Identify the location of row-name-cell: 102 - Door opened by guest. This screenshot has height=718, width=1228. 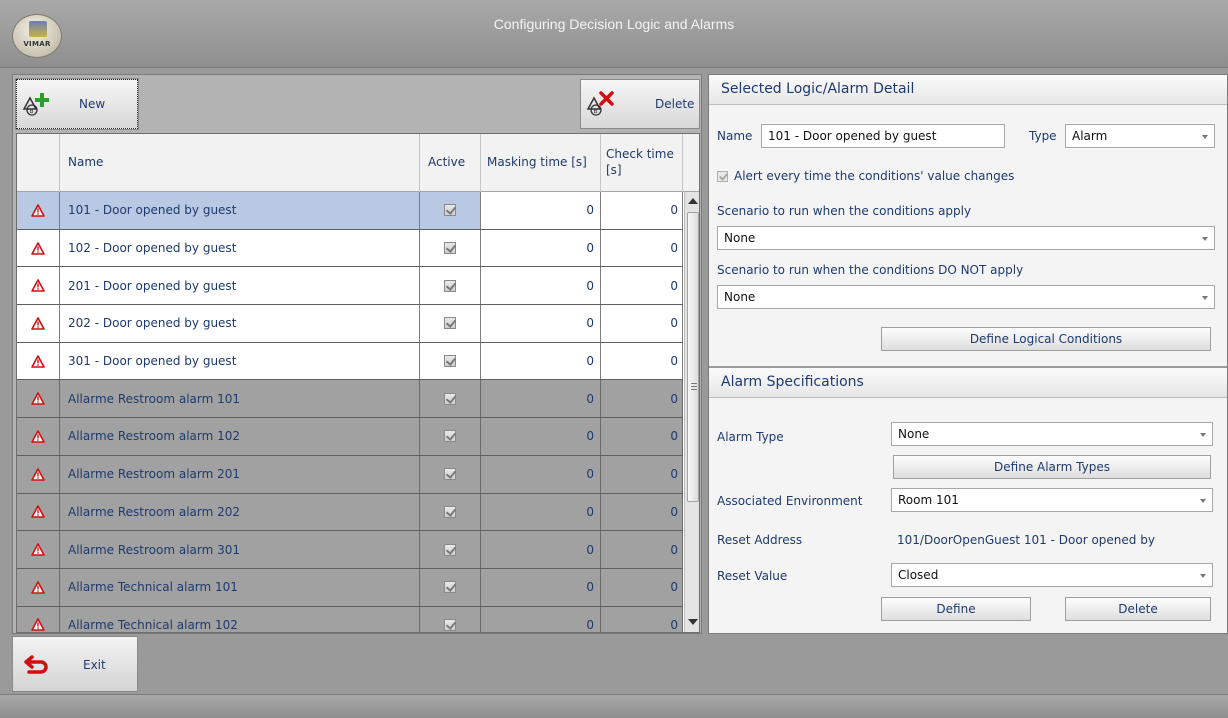
(240, 248).